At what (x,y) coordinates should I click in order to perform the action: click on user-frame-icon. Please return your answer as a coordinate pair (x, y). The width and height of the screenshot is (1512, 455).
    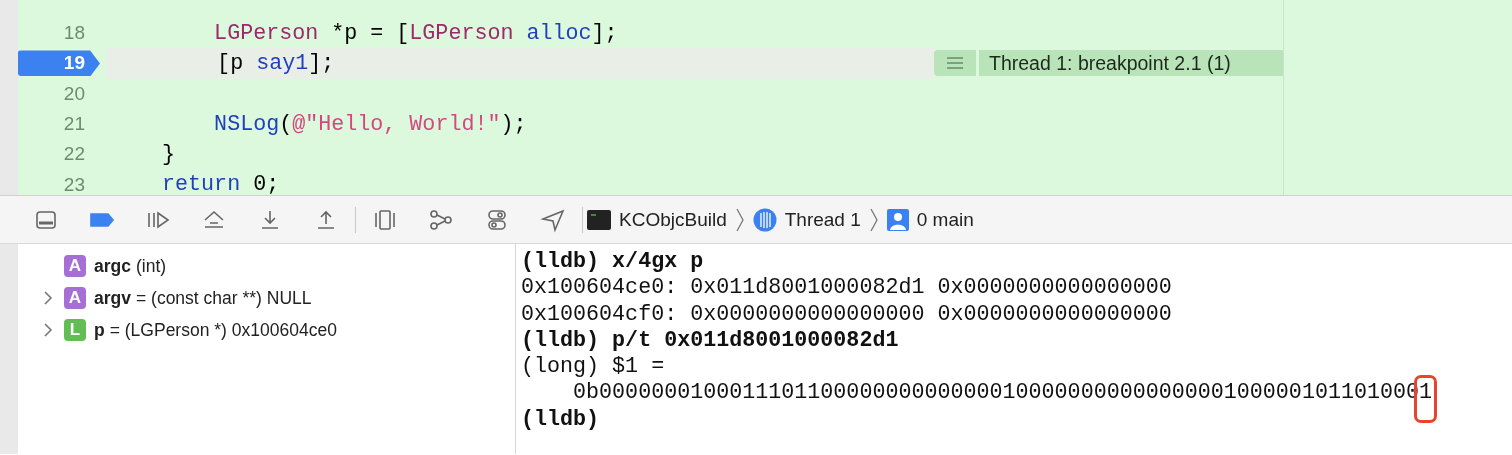
    Looking at the image, I should click on (897, 219).